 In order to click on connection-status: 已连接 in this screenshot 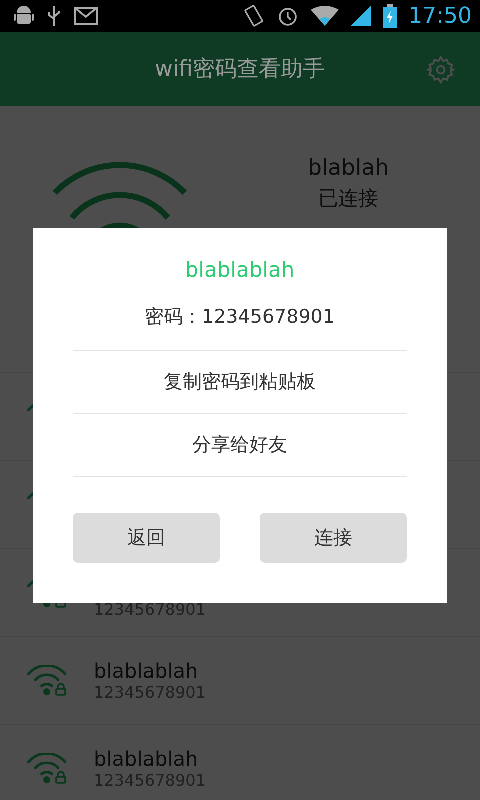, I will do `click(348, 198)`.